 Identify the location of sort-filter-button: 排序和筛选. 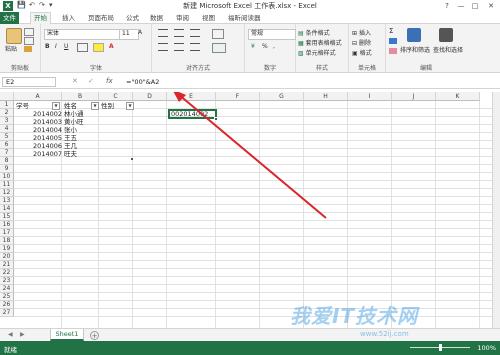
(415, 49).